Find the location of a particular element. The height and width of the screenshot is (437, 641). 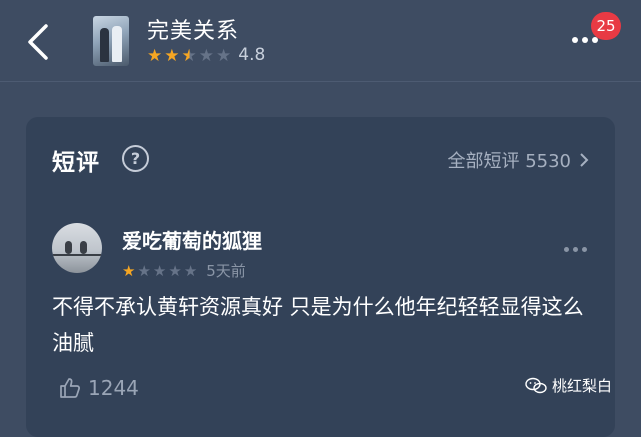

like-count: 1244 is located at coordinates (113, 388).